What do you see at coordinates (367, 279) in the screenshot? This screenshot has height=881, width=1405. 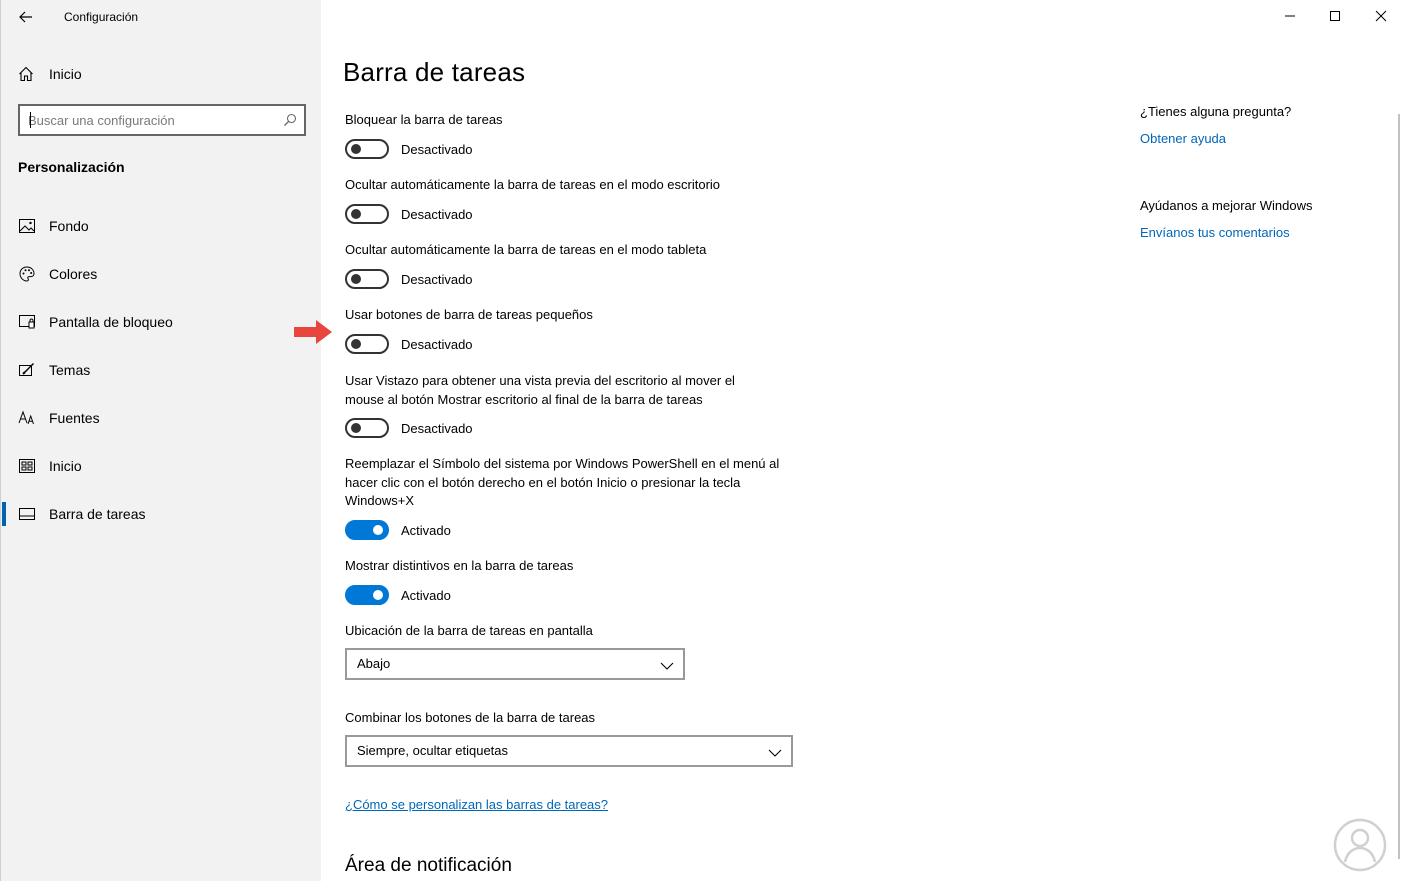 I see `toggle-ocultar-tableta` at bounding box center [367, 279].